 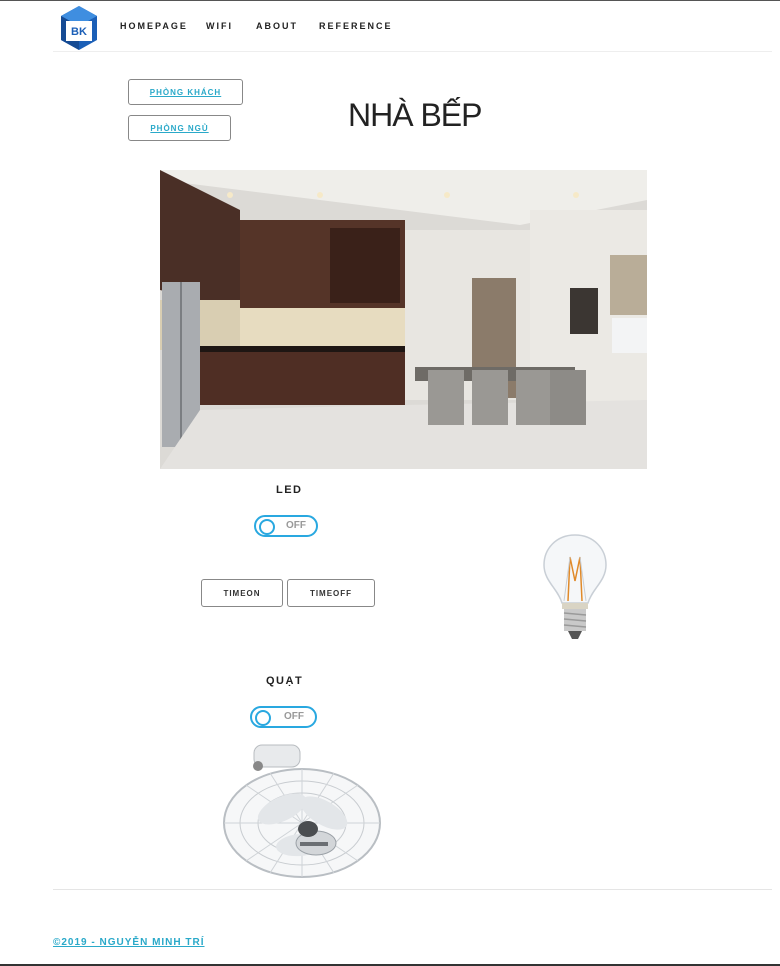 I want to click on fan-icon, so click(x=302, y=810).